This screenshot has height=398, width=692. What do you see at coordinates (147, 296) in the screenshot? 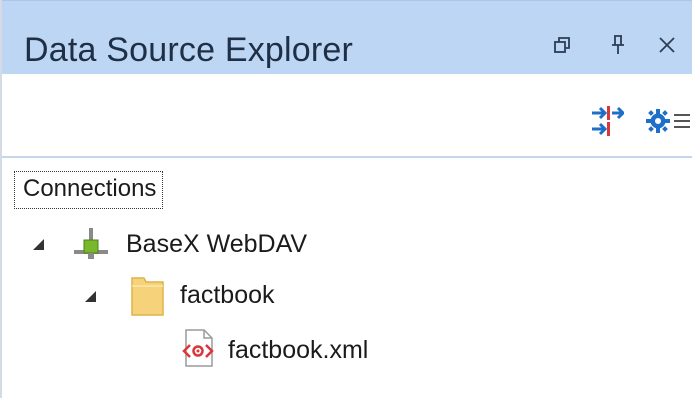
I see `folder-icon` at bounding box center [147, 296].